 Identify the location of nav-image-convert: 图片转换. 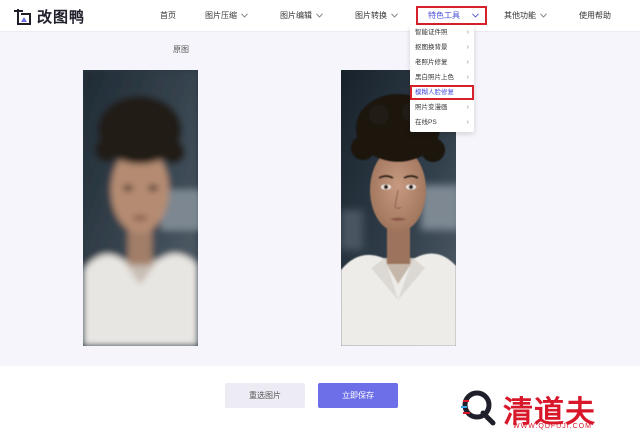
(376, 15).